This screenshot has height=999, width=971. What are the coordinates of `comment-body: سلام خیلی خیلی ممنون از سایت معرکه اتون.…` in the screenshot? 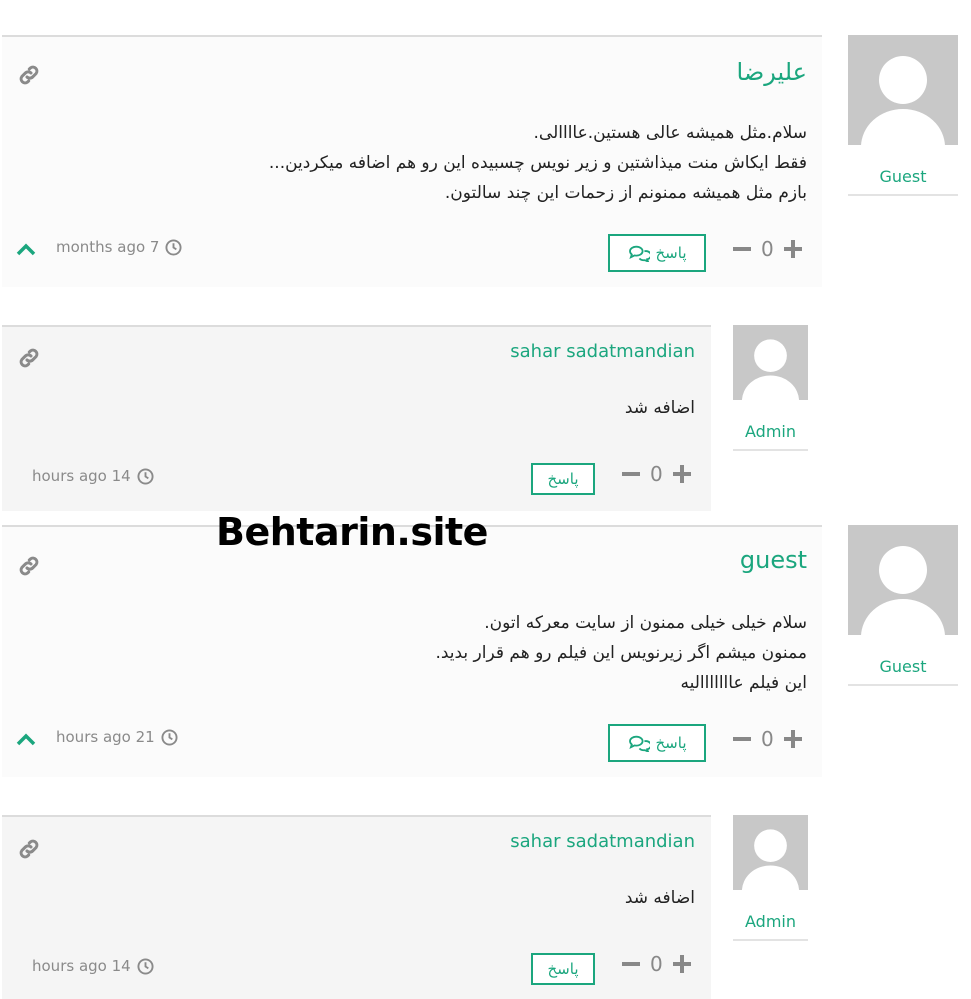 It's located at (621, 653).